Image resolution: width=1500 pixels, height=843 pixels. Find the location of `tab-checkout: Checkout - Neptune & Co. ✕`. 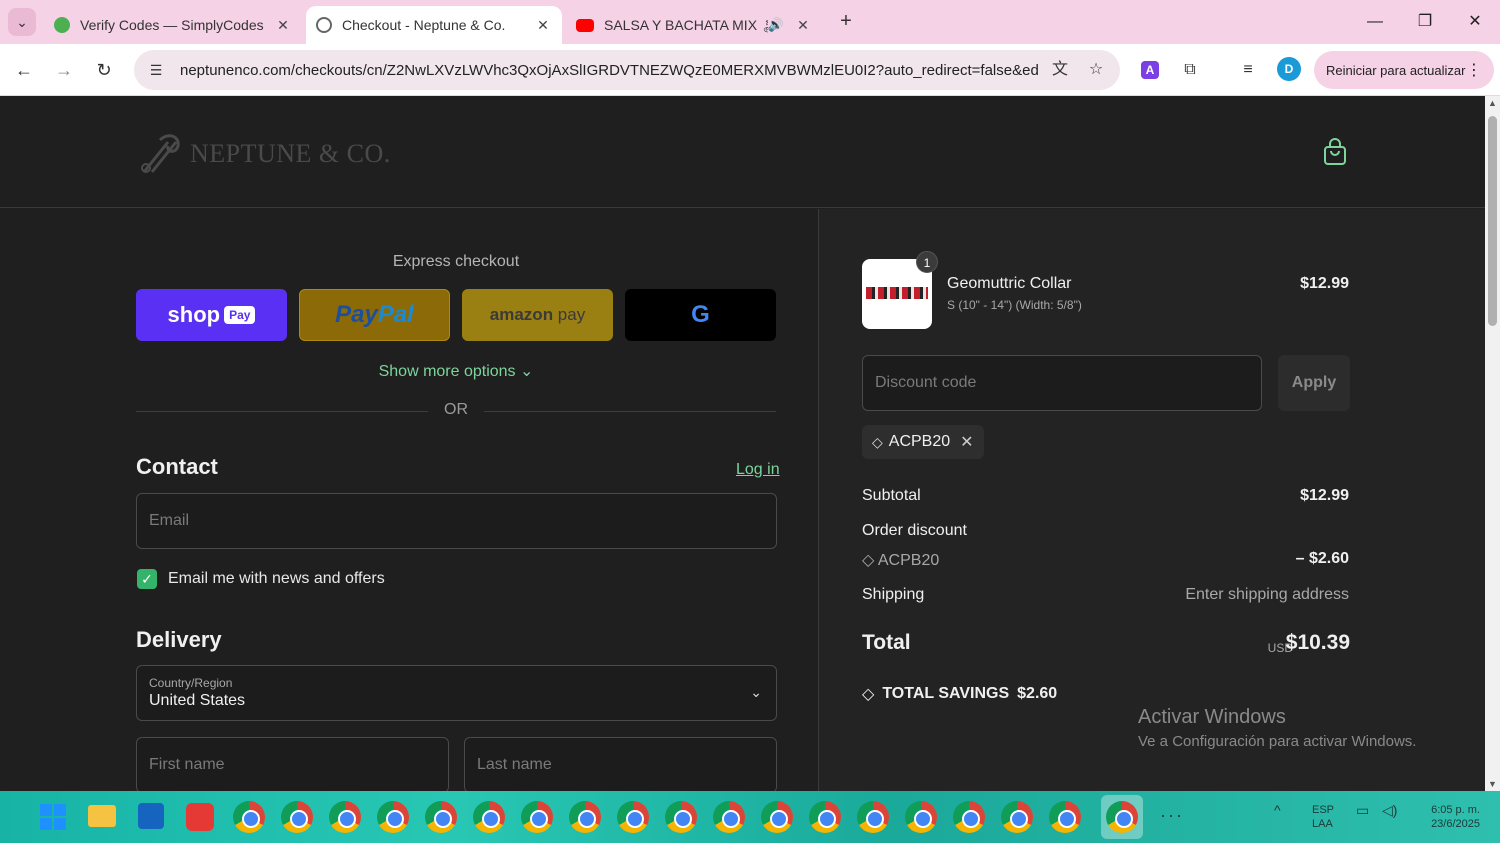

tab-checkout: Checkout - Neptune & Co. ✕ is located at coordinates (434, 25).